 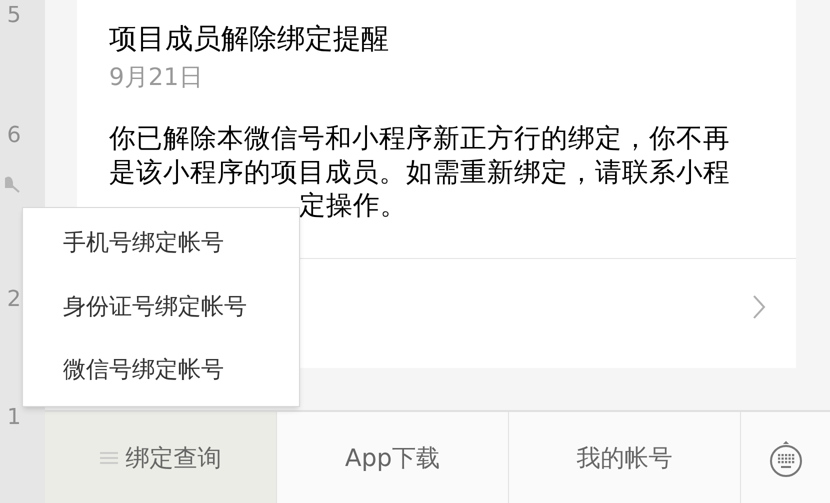 What do you see at coordinates (161, 370) in the screenshot?
I see `popup-menu-item: 微信号绑定帐号` at bounding box center [161, 370].